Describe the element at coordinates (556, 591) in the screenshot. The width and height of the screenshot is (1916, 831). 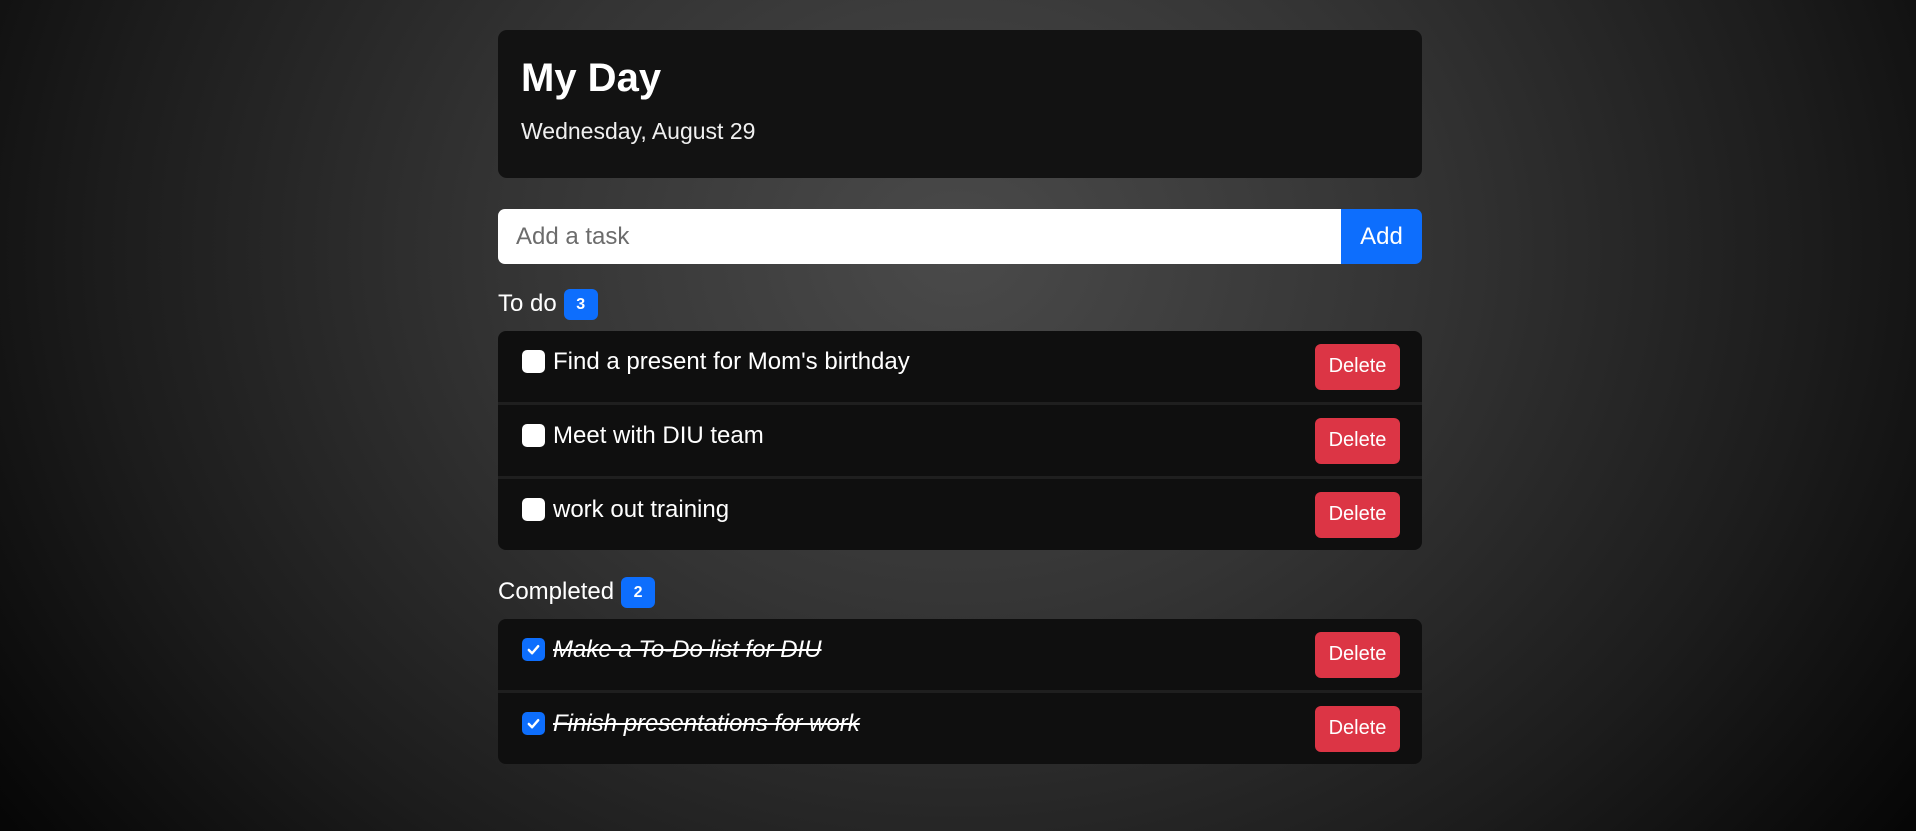
I see `completed-label: Completed` at that location.